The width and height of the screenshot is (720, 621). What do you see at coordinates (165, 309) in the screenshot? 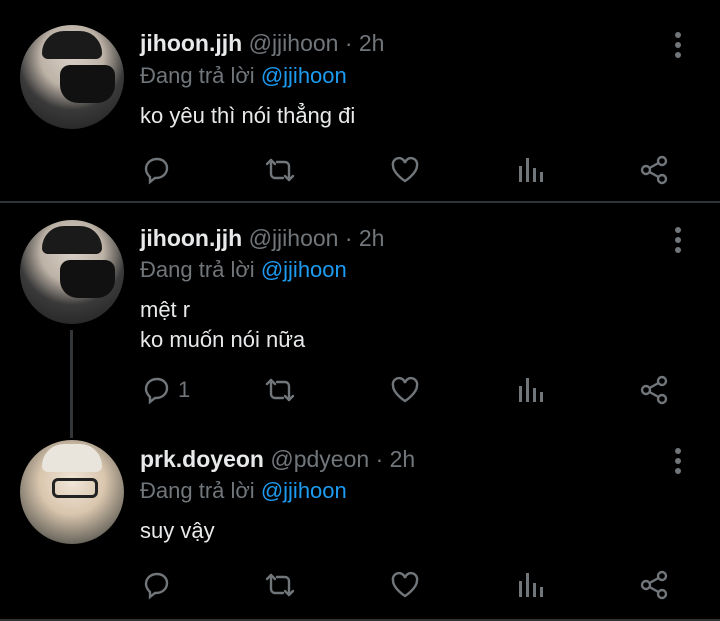
I see `tweet-text-line: mệt r` at bounding box center [165, 309].